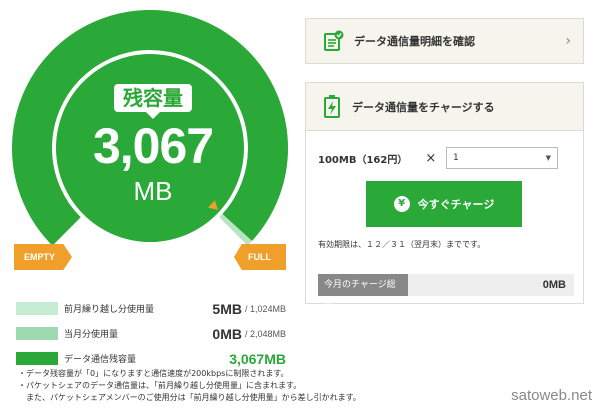  I want to click on legend-row-current-month: 当月分使用量 0MB / 2,048MB, so click(151, 333).